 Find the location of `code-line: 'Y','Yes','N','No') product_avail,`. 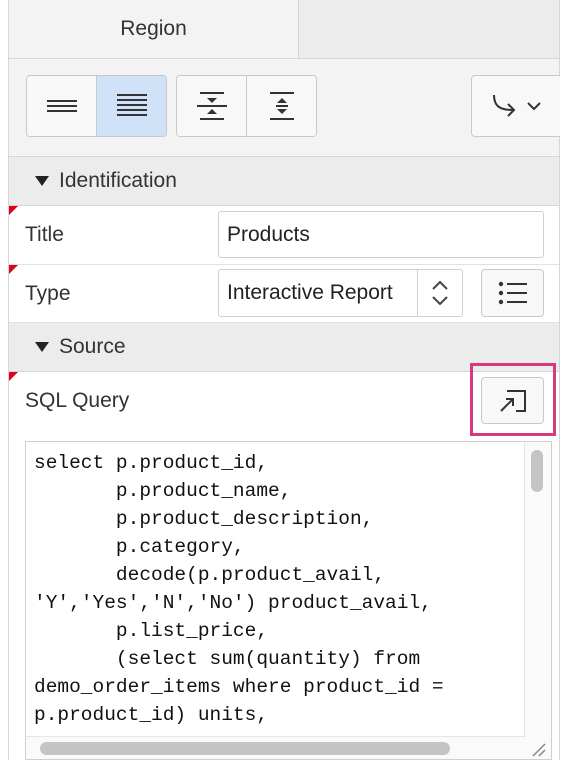

code-line: 'Y','Yes','N','No') product_avail, is located at coordinates (233, 603).